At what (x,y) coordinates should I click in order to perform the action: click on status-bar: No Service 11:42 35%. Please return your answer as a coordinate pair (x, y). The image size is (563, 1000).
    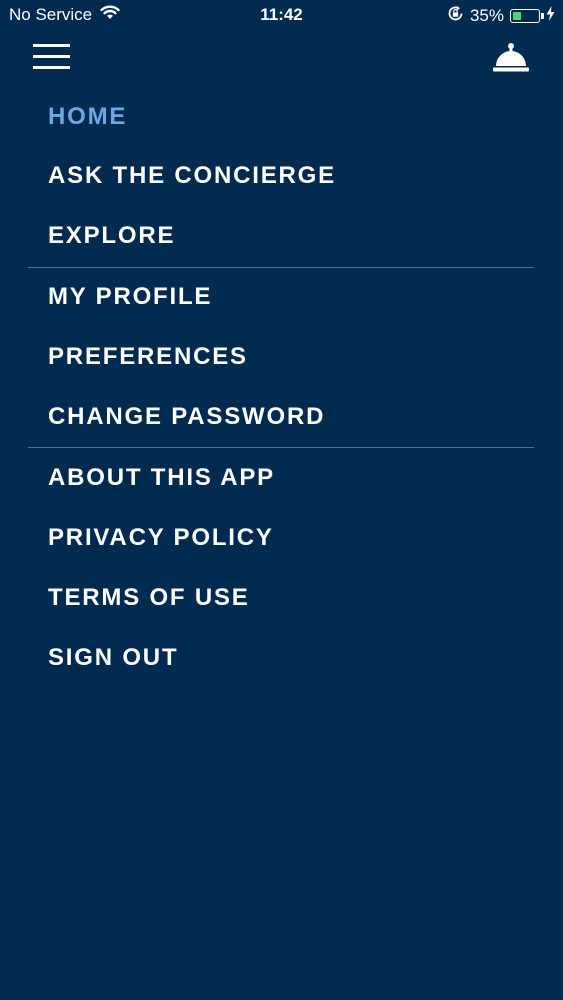
    Looking at the image, I should click on (281, 15).